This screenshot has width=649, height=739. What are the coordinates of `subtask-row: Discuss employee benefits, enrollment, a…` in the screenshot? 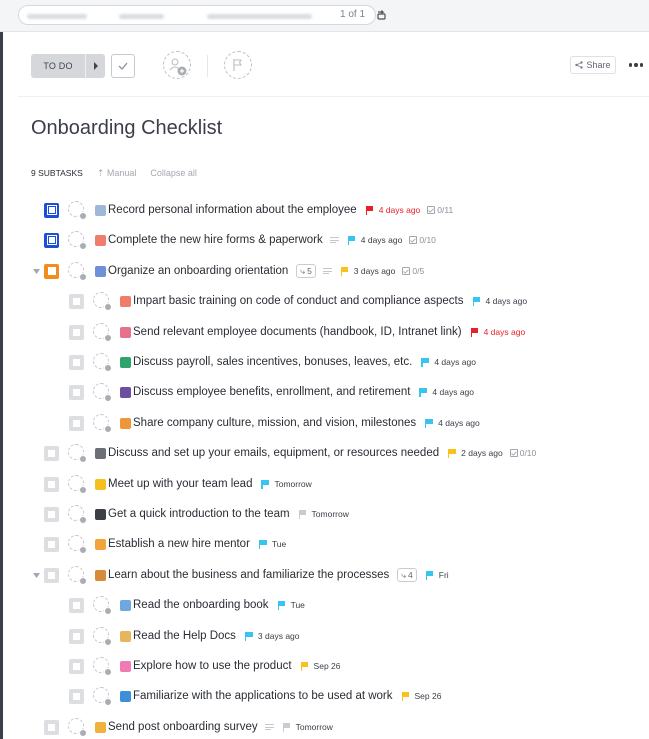 It's located at (271, 392).